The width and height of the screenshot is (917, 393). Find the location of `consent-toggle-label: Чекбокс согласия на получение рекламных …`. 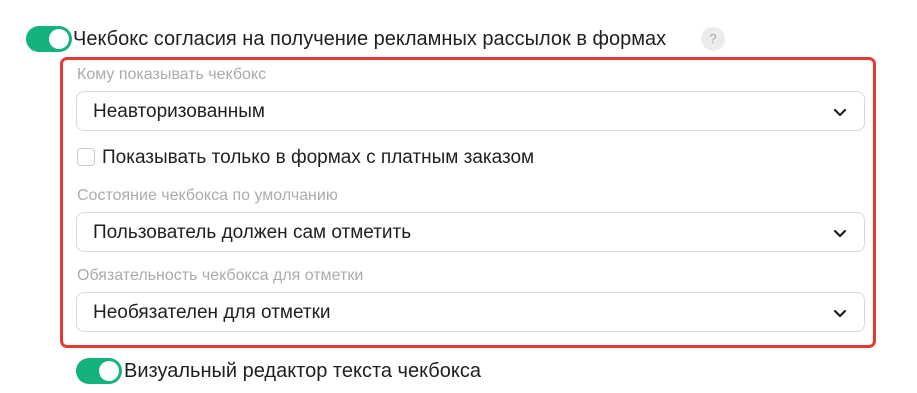

consent-toggle-label: Чекбокс согласия на получение рекламных … is located at coordinates (370, 39).